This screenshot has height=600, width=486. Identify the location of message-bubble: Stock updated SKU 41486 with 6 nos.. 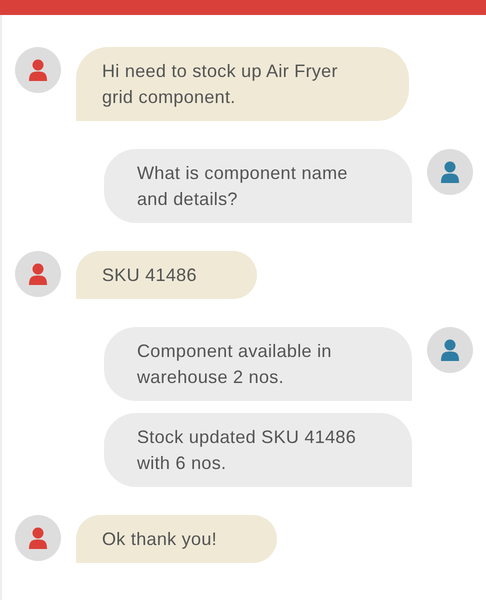
(258, 450).